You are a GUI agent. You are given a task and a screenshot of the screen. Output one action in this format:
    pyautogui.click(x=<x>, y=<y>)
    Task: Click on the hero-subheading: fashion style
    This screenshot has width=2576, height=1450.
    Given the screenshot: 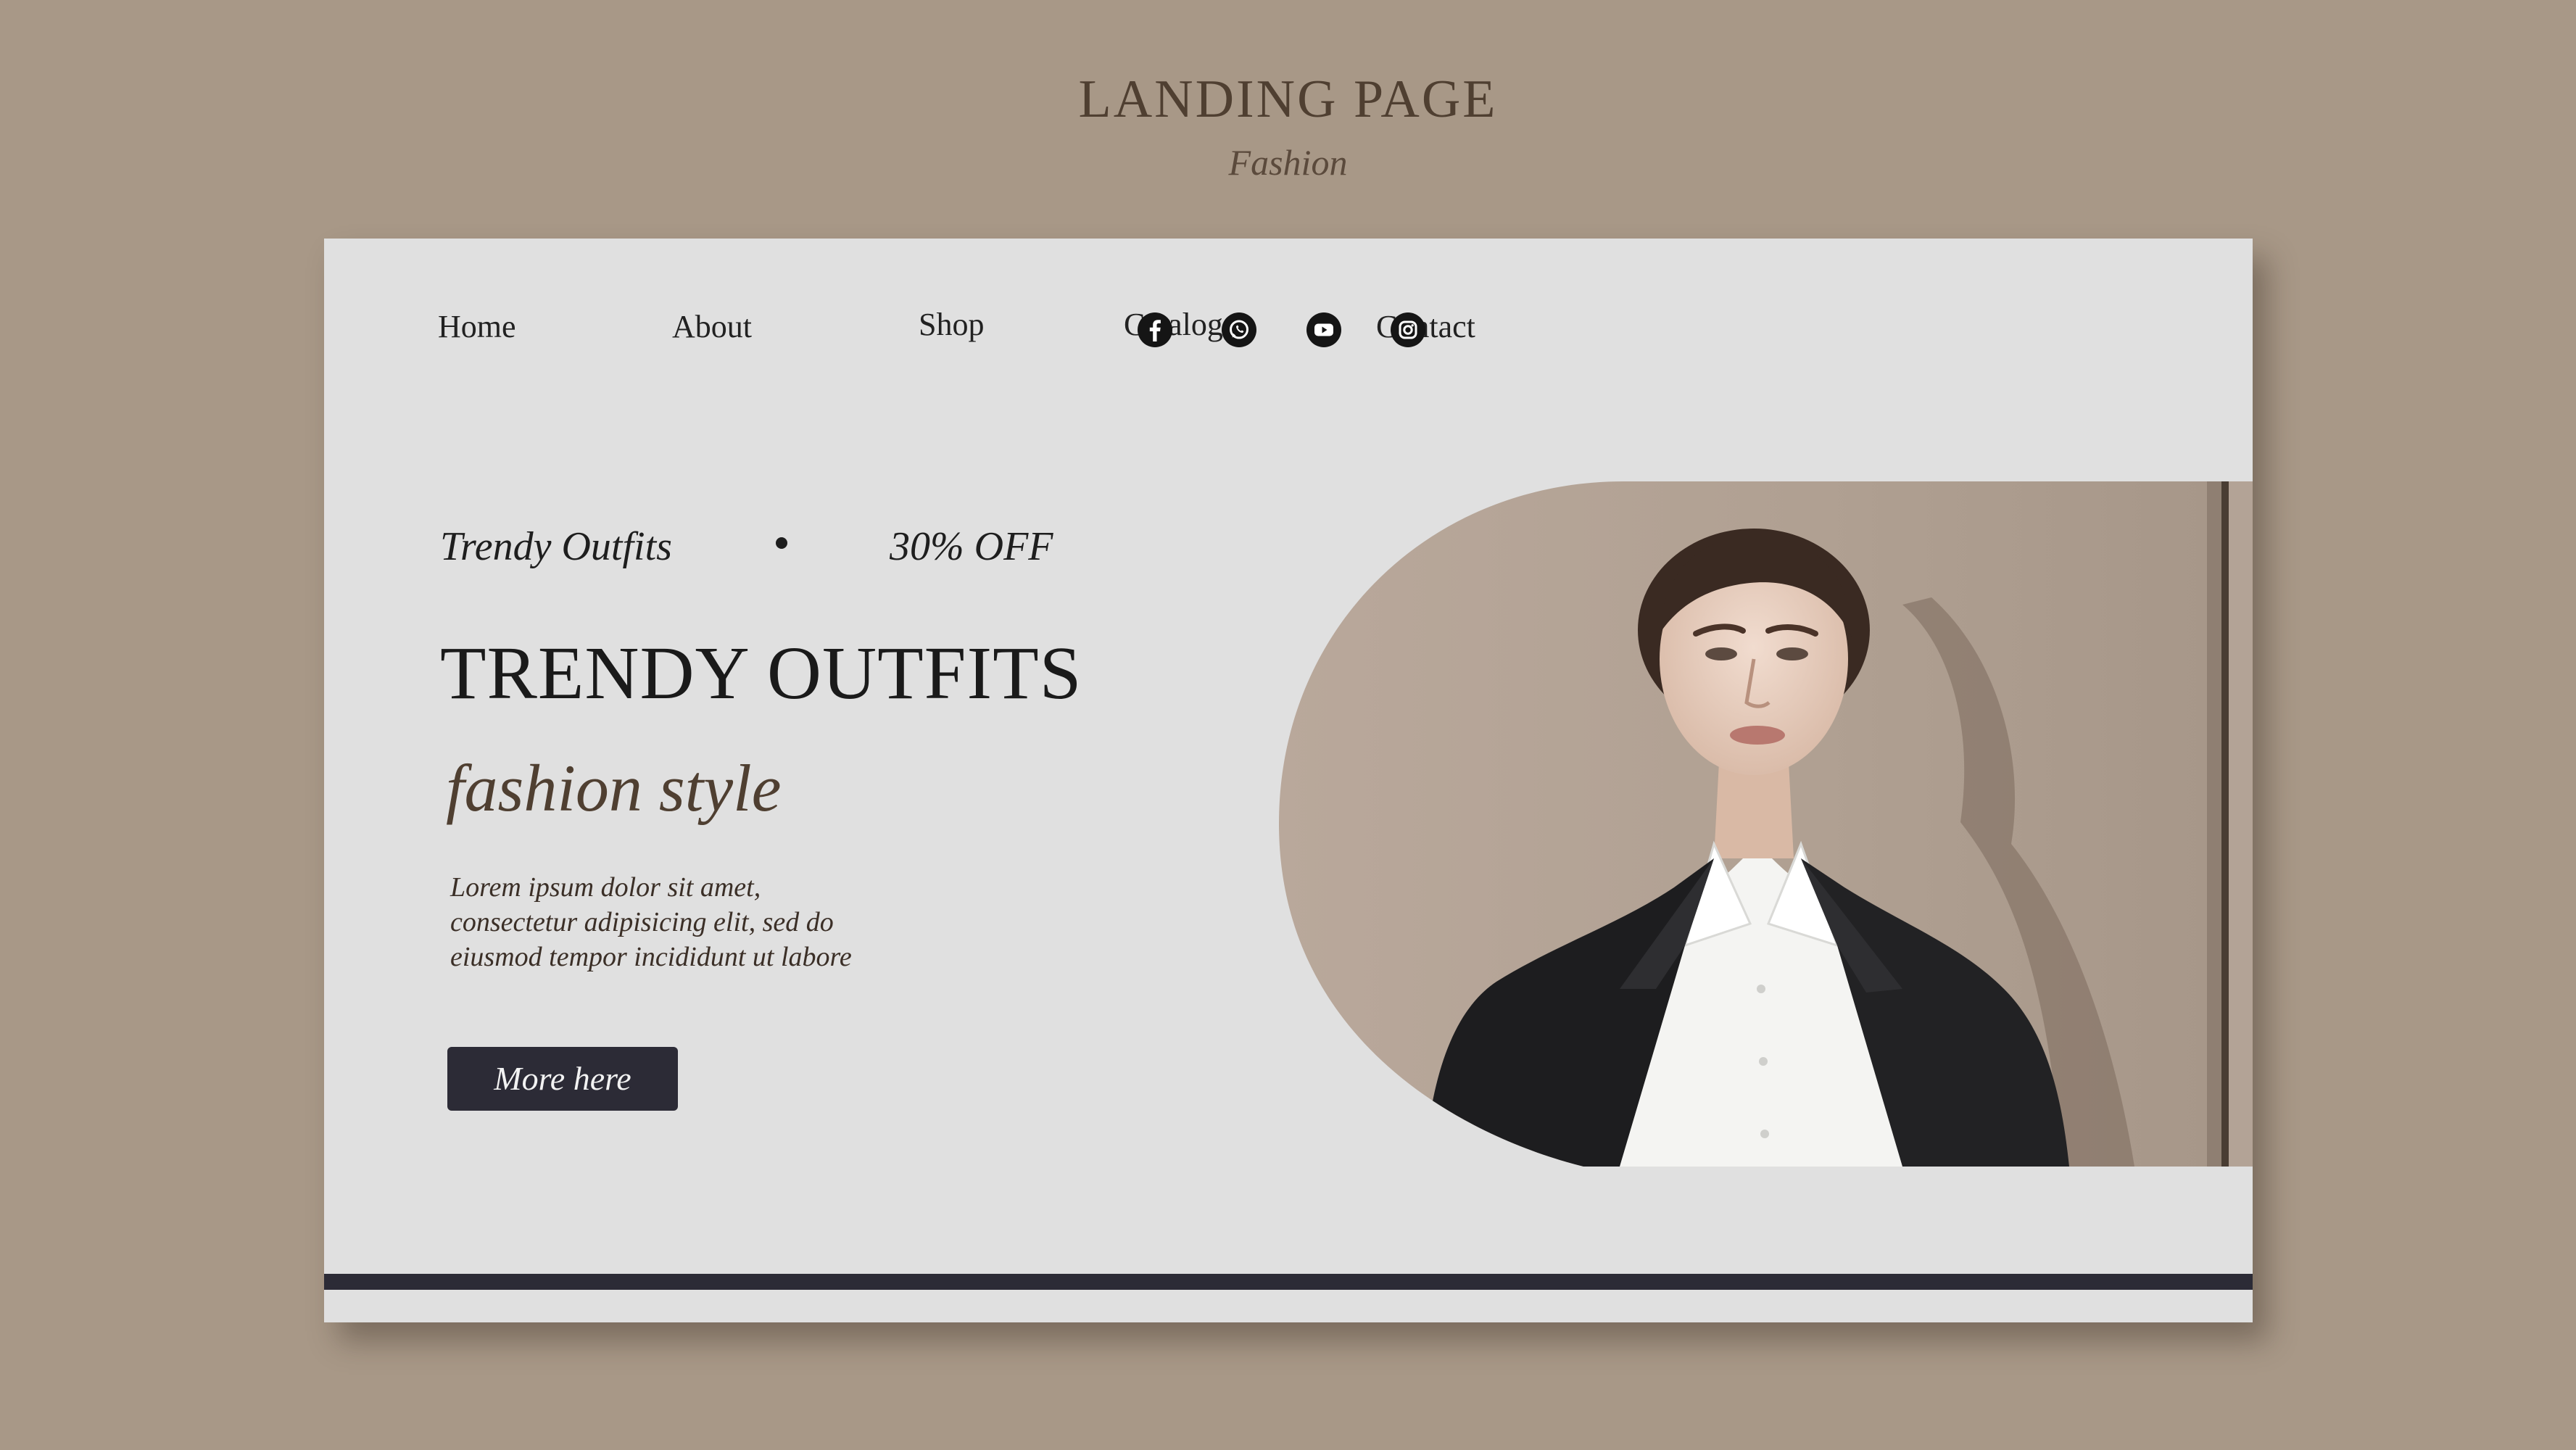 What is the action you would take?
    pyautogui.click(x=614, y=788)
    